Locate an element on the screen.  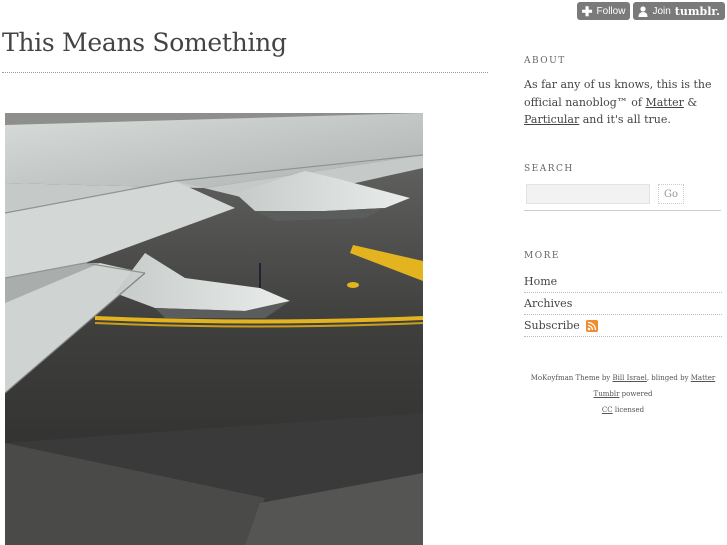
home-link: Home is located at coordinates (540, 281).